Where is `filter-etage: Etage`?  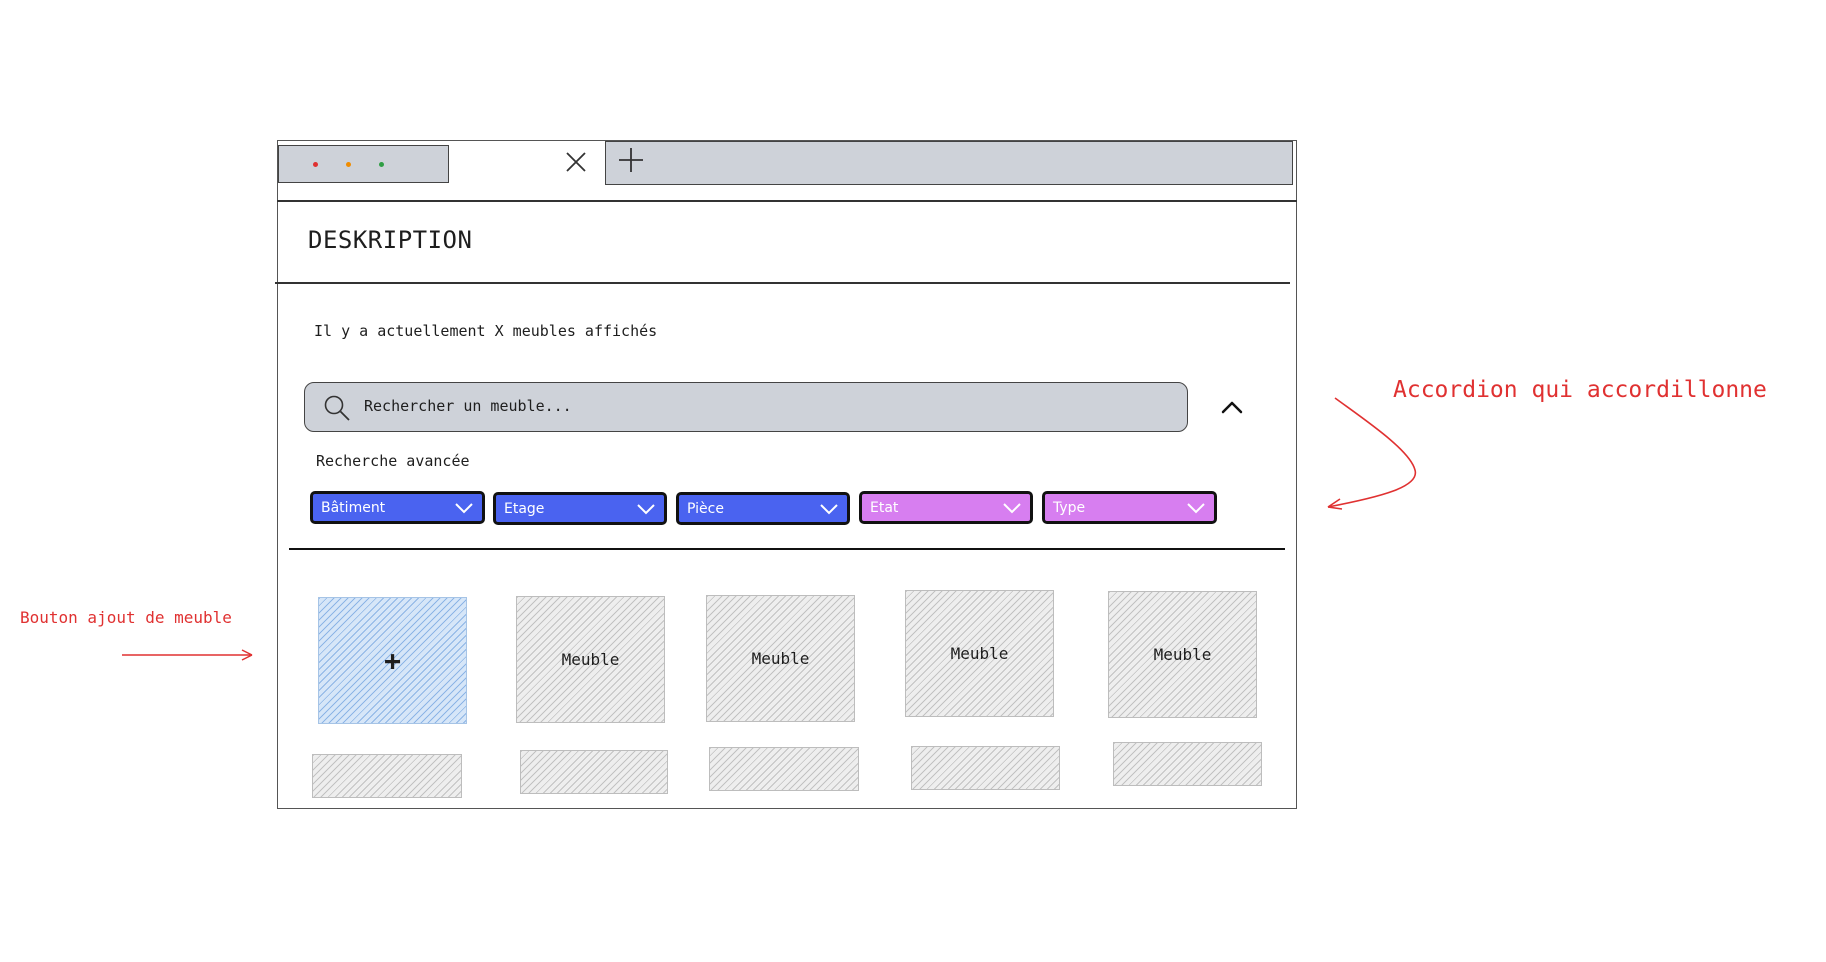 filter-etage: Etage is located at coordinates (580, 508).